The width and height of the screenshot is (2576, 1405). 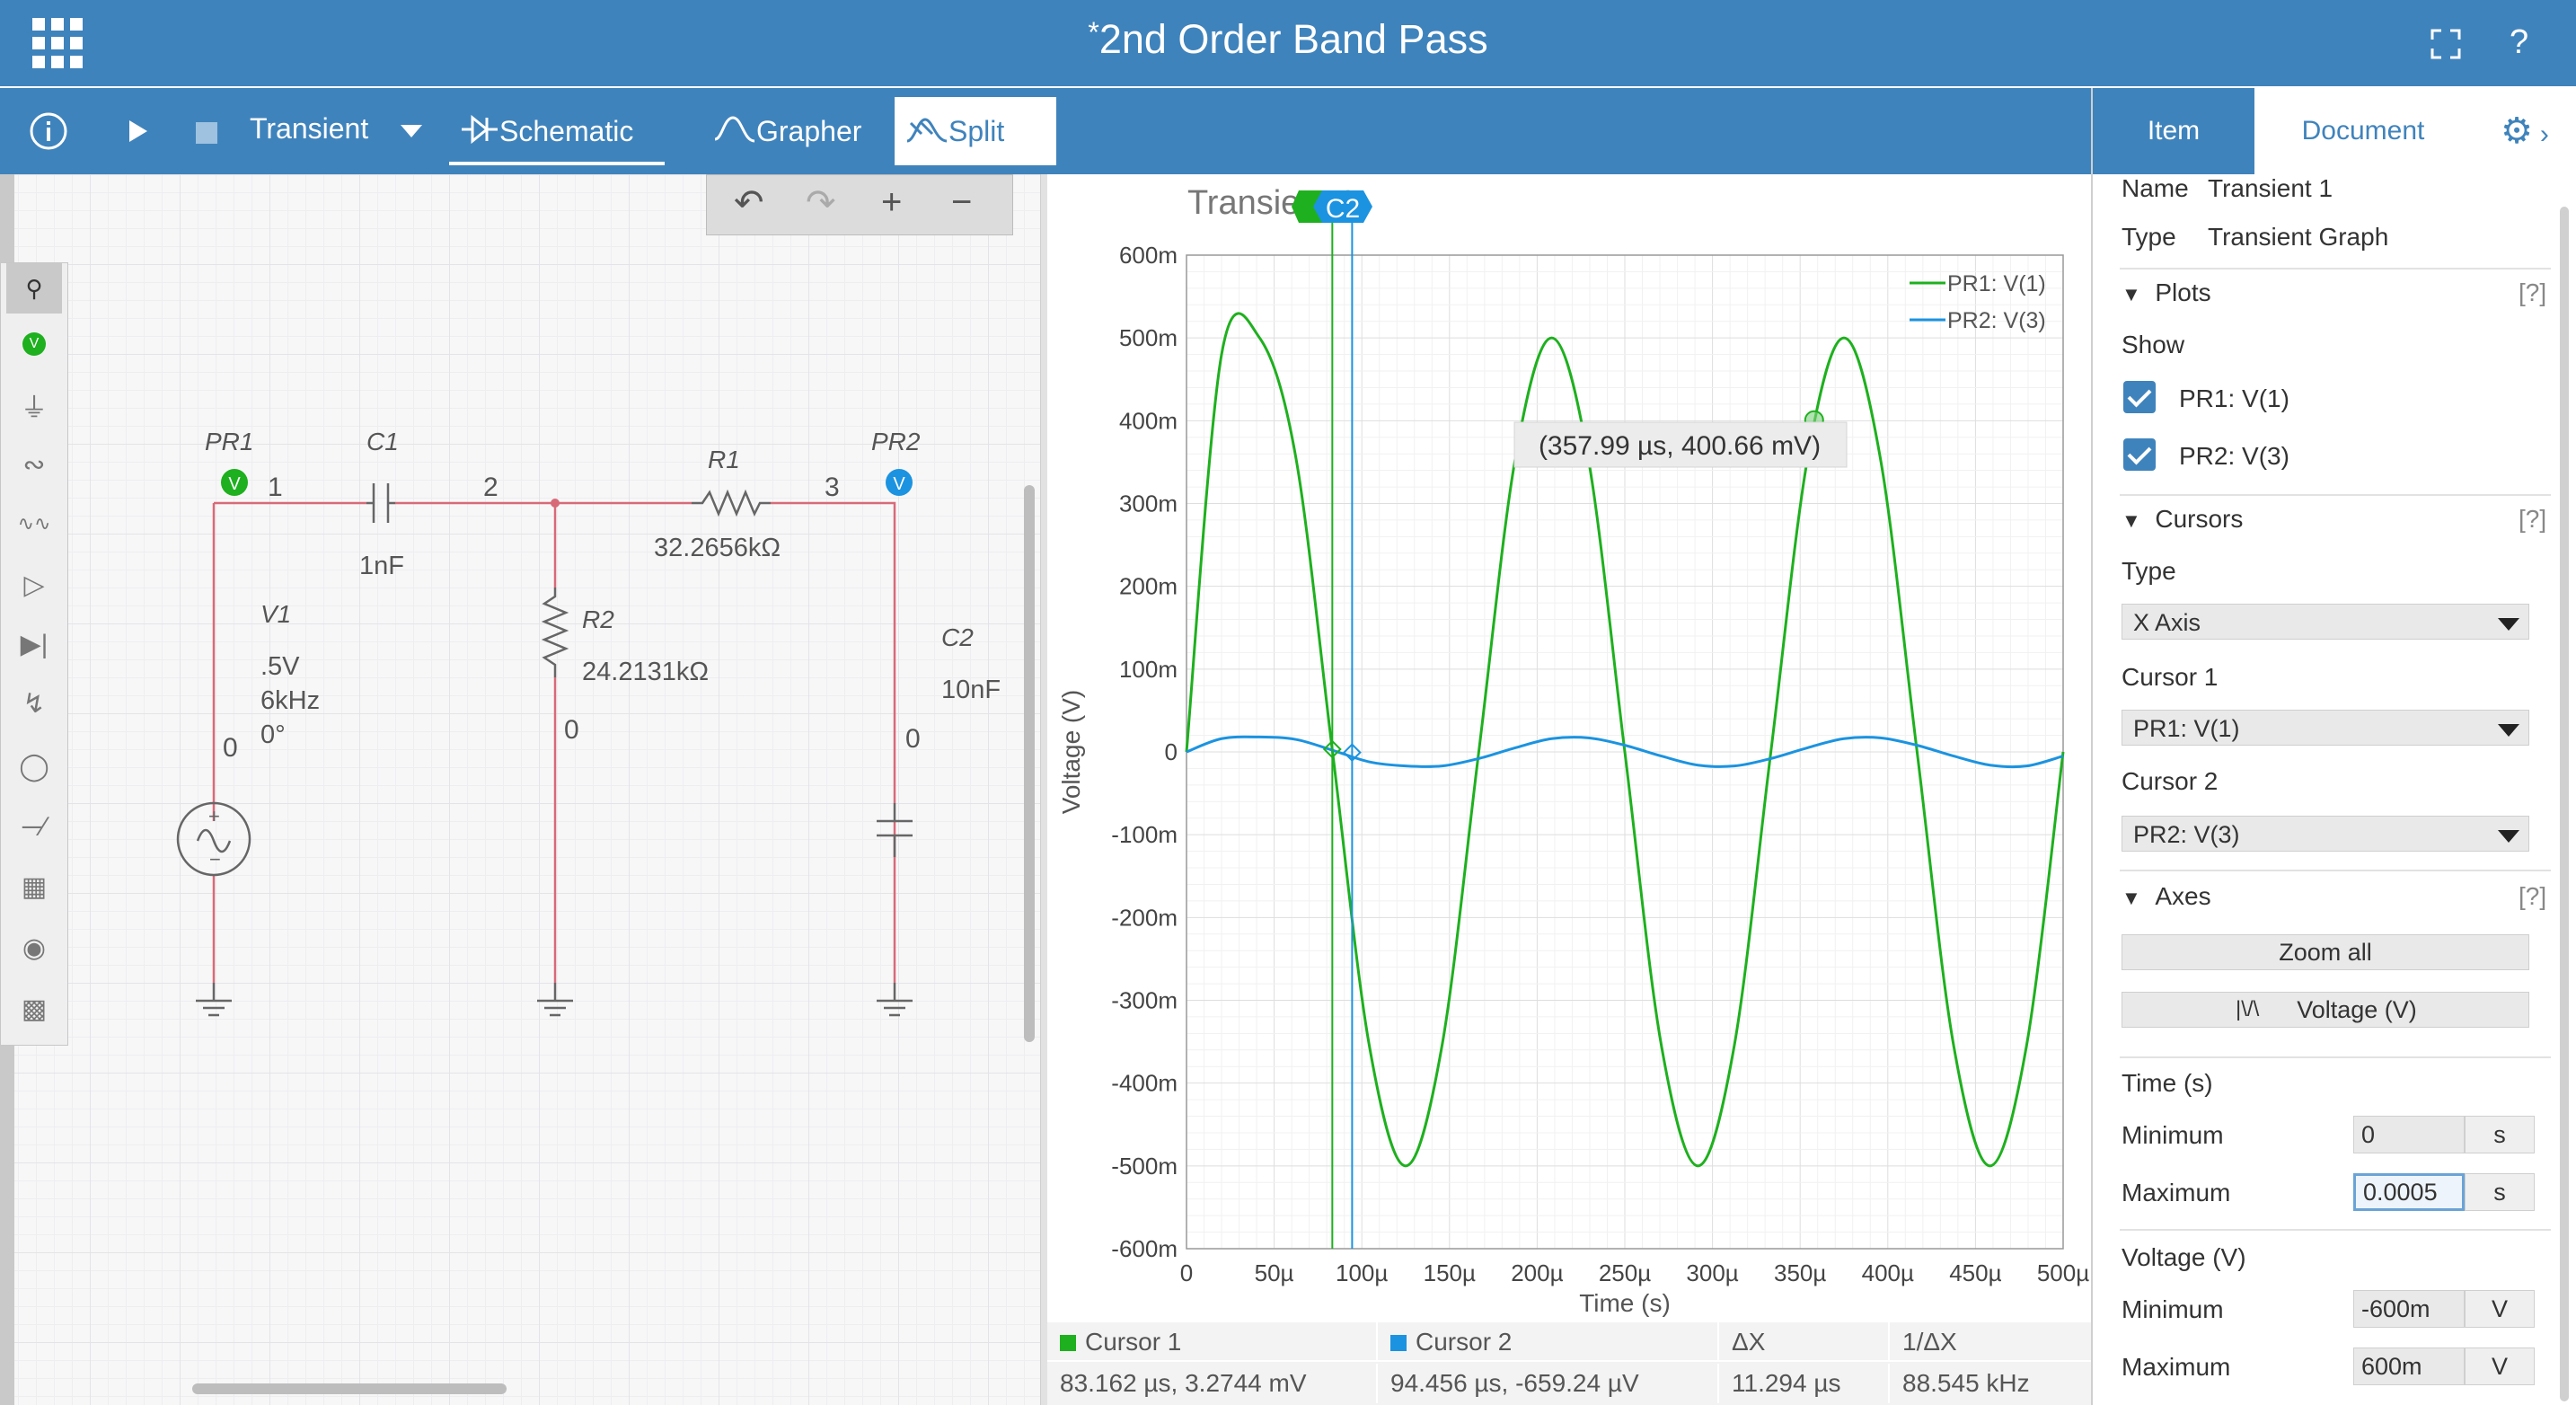 What do you see at coordinates (2524, 131) in the screenshot?
I see `settings-tab: ⚙ ›` at bounding box center [2524, 131].